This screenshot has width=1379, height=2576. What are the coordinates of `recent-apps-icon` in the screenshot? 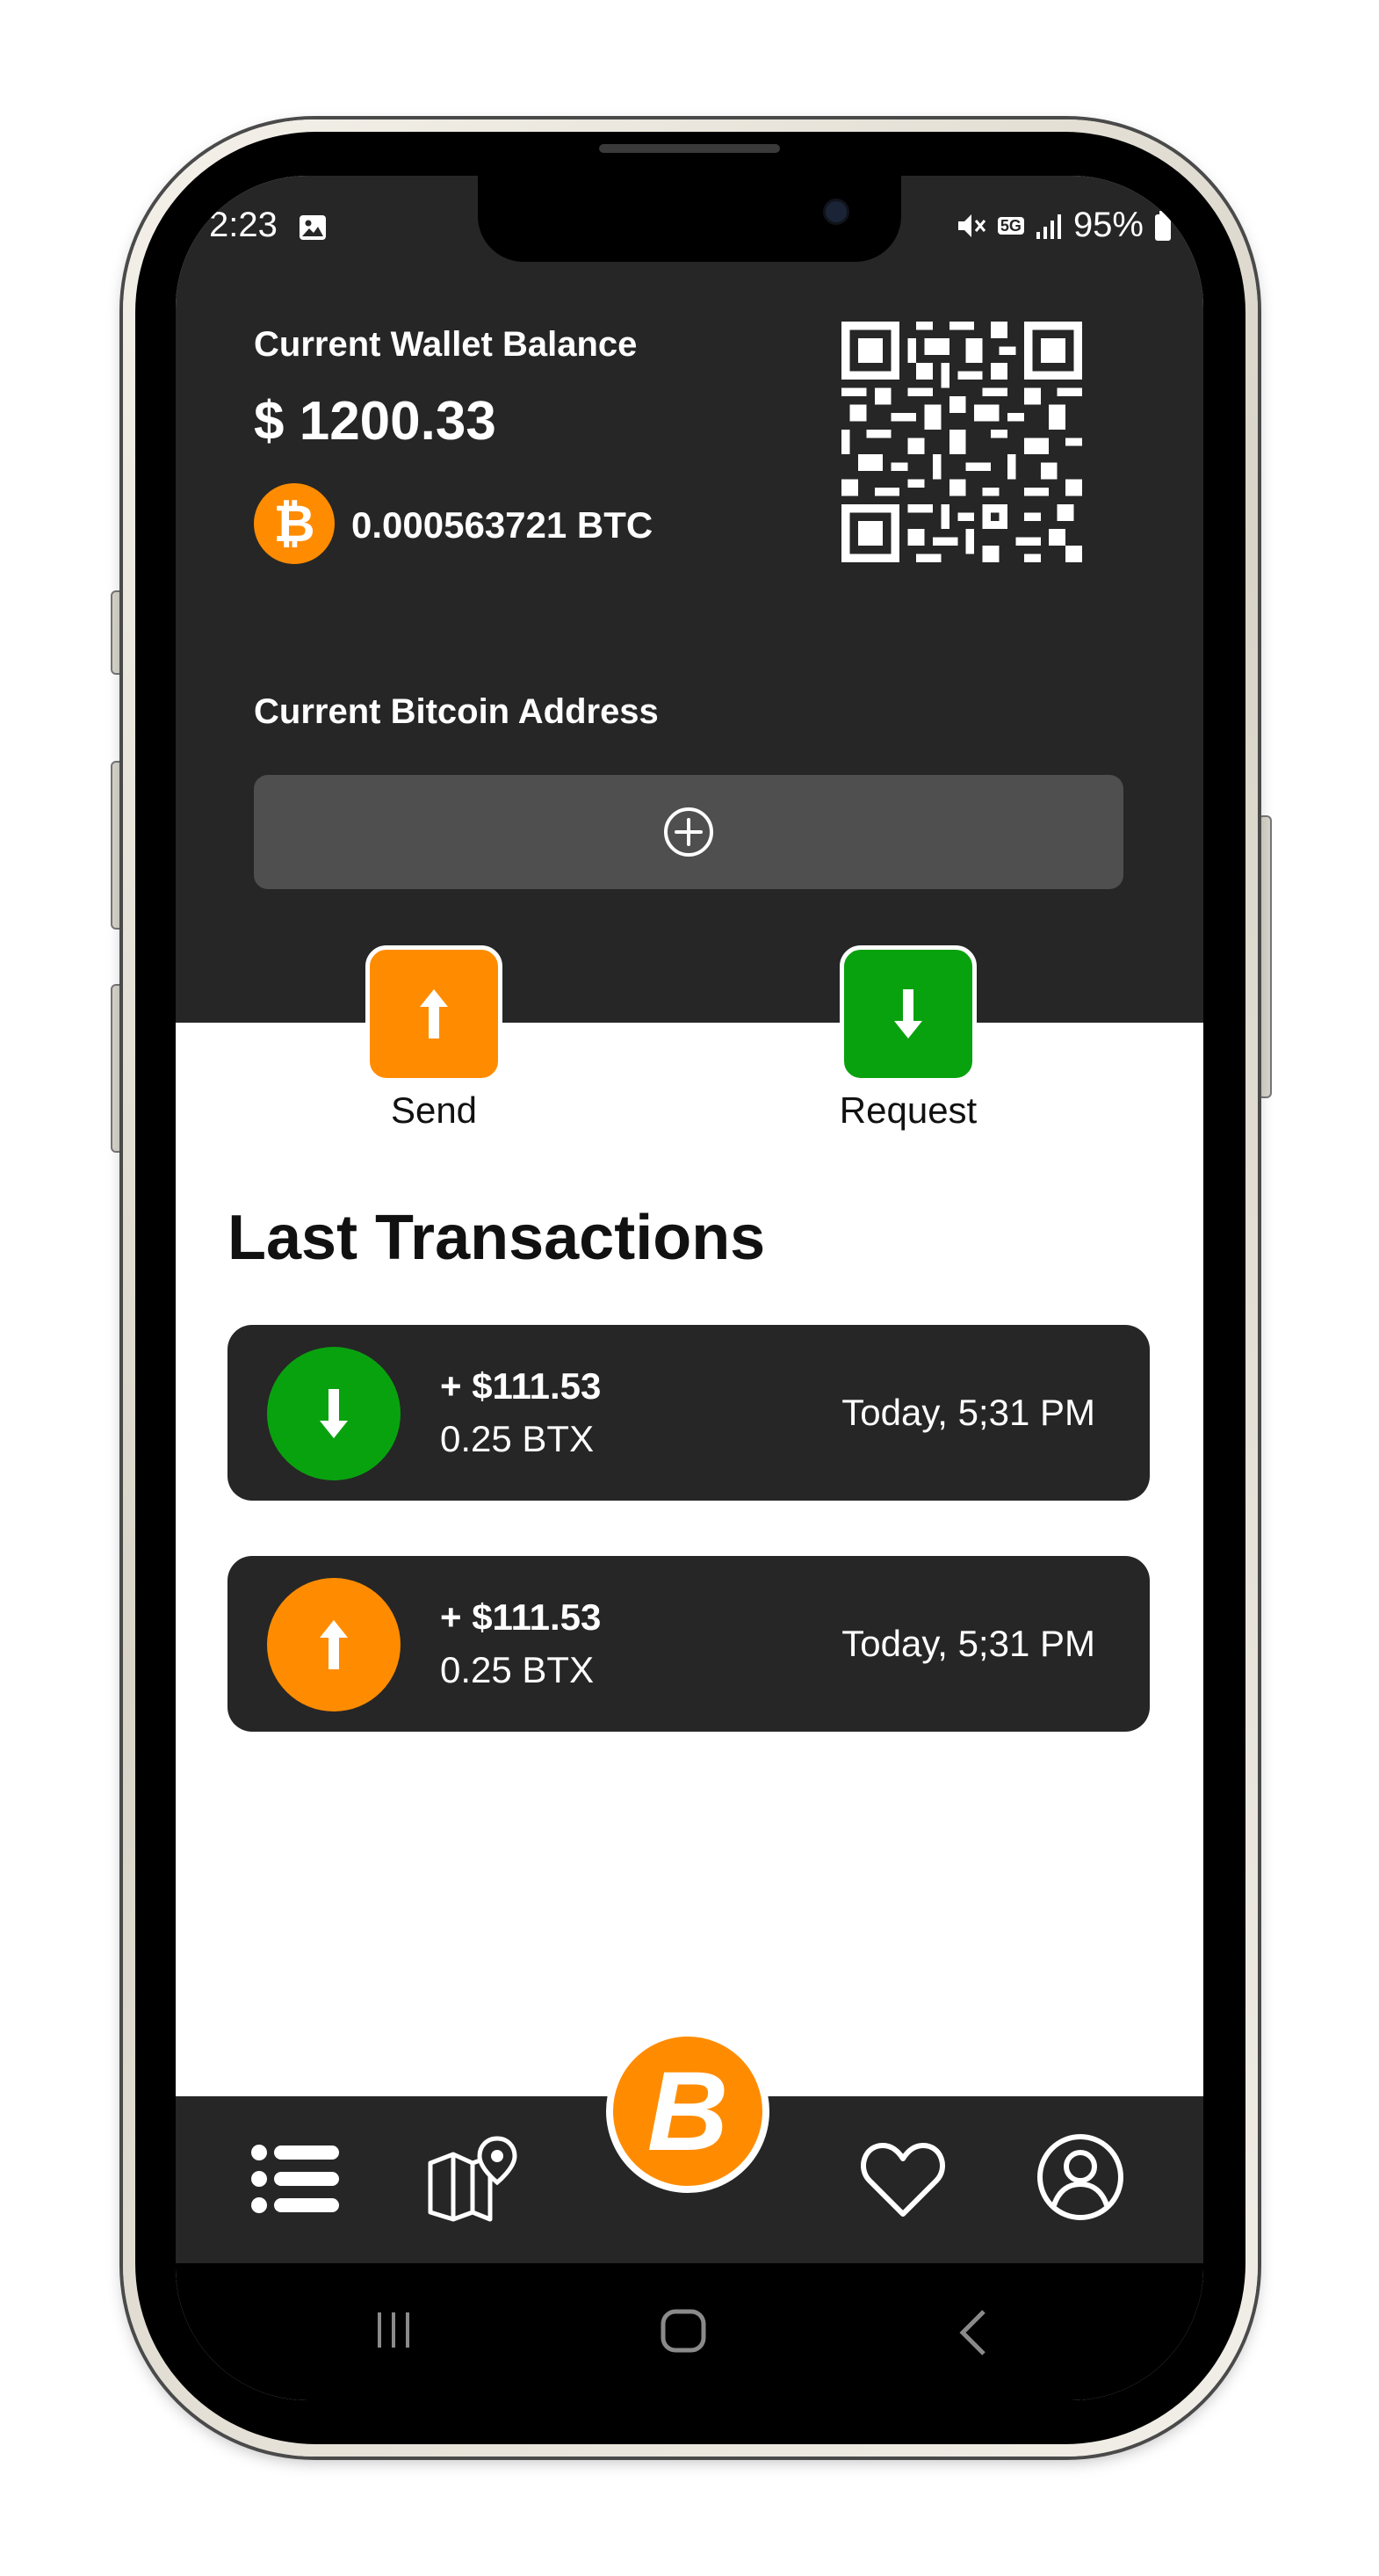 It's located at (393, 2330).